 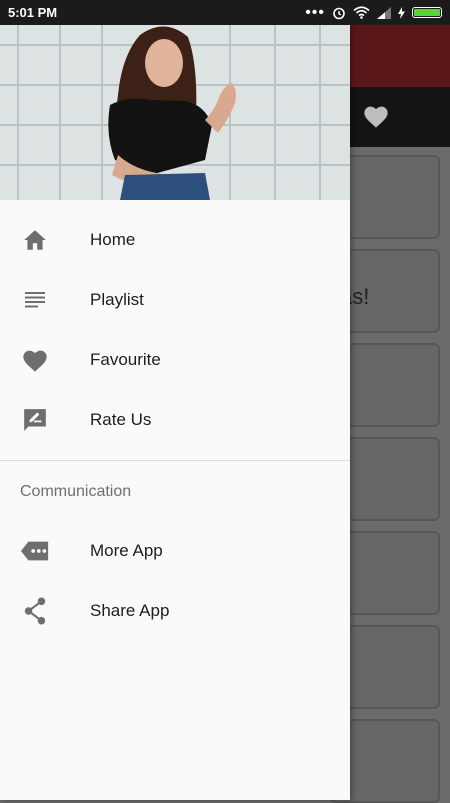 What do you see at coordinates (175, 551) in the screenshot?
I see `drawer-item-more-app: More App` at bounding box center [175, 551].